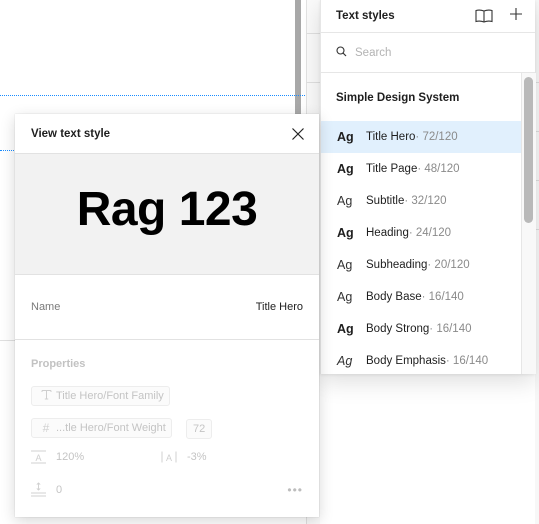 The width and height of the screenshot is (539, 524). What do you see at coordinates (516, 14) in the screenshot?
I see `plus-icon` at bounding box center [516, 14].